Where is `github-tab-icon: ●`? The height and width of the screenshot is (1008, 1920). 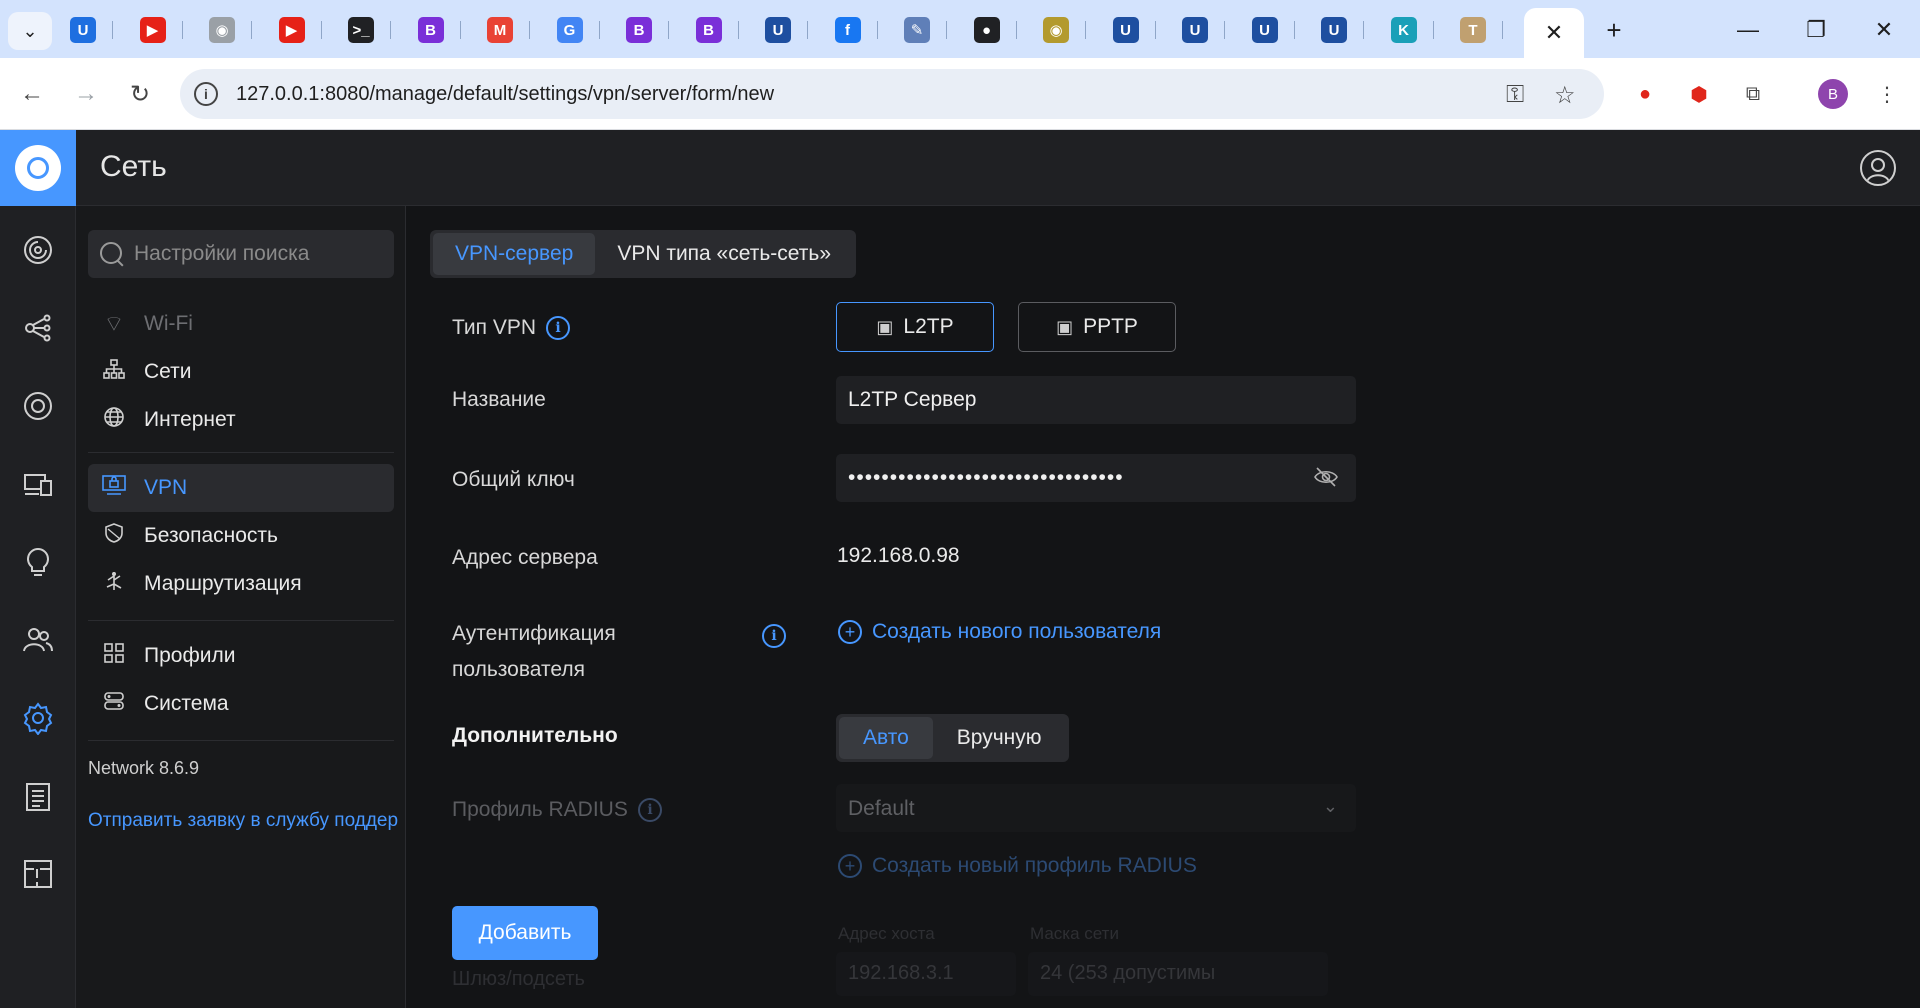
github-tab-icon: ● is located at coordinates (986, 30).